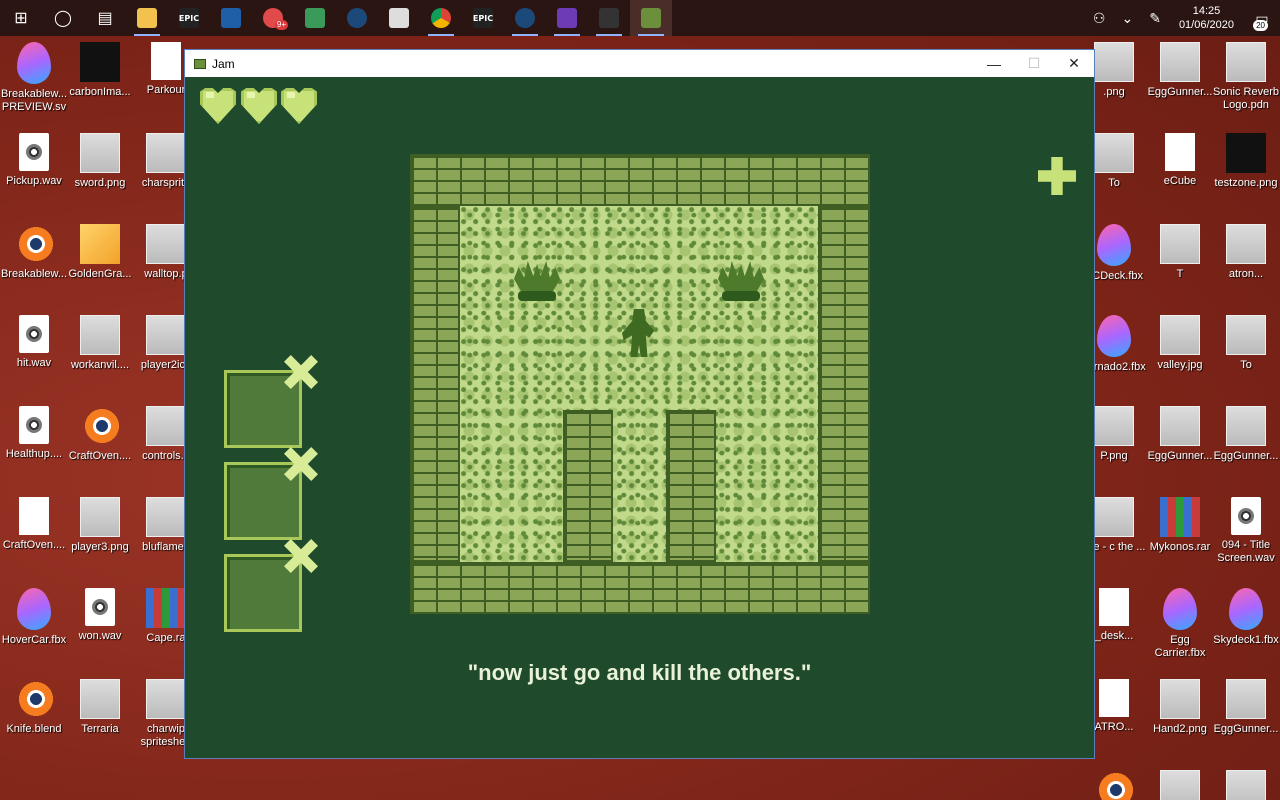  What do you see at coordinates (21, 18) in the screenshot?
I see `start-button: ⊞` at bounding box center [21, 18].